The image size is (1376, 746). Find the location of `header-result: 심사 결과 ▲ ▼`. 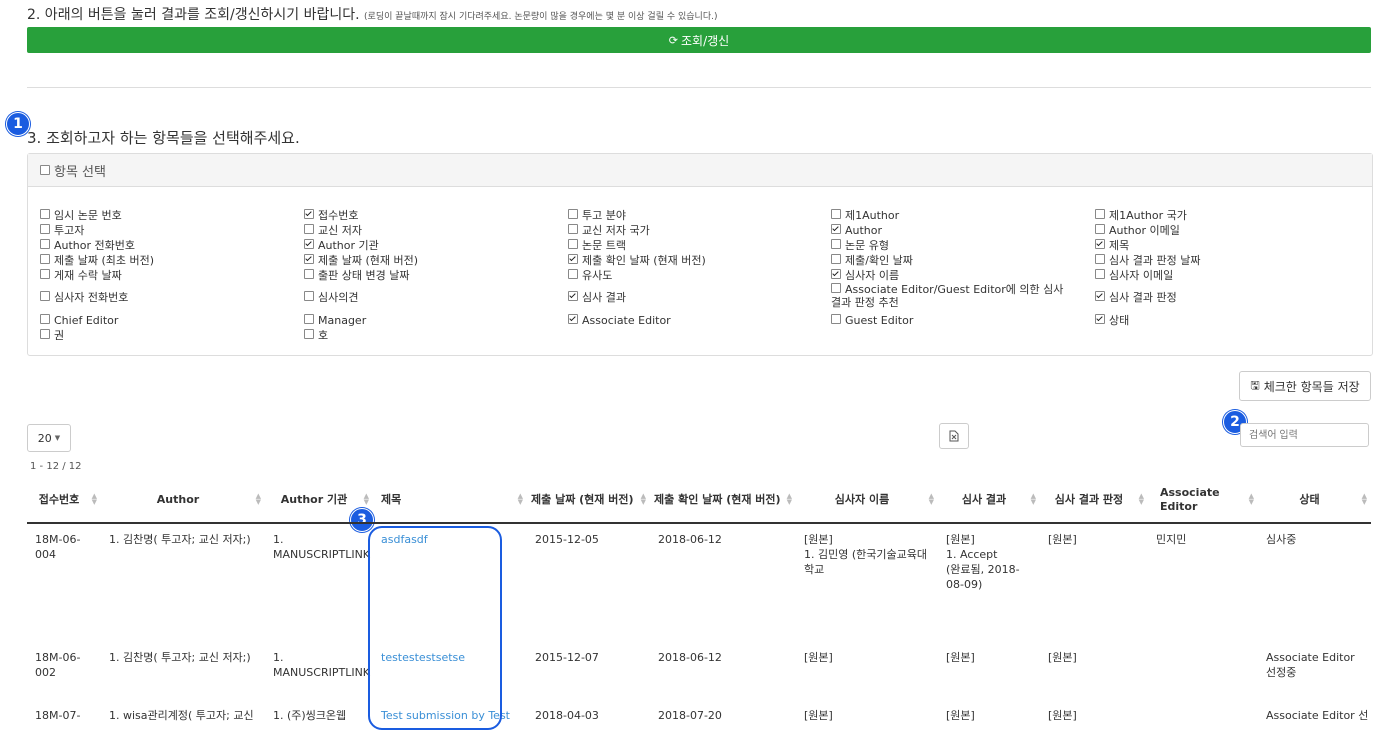

header-result: 심사 결과 ▲ ▼ is located at coordinates (989, 501).